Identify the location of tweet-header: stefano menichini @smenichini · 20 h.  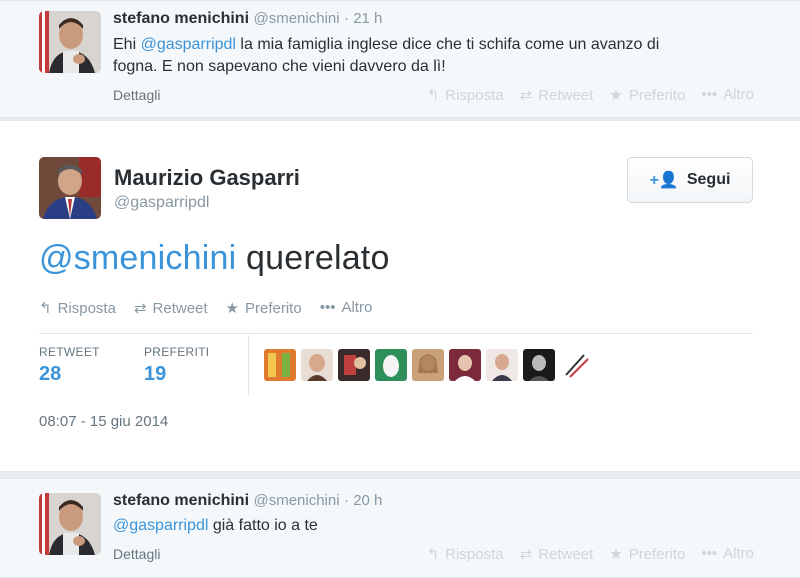
(247, 501).